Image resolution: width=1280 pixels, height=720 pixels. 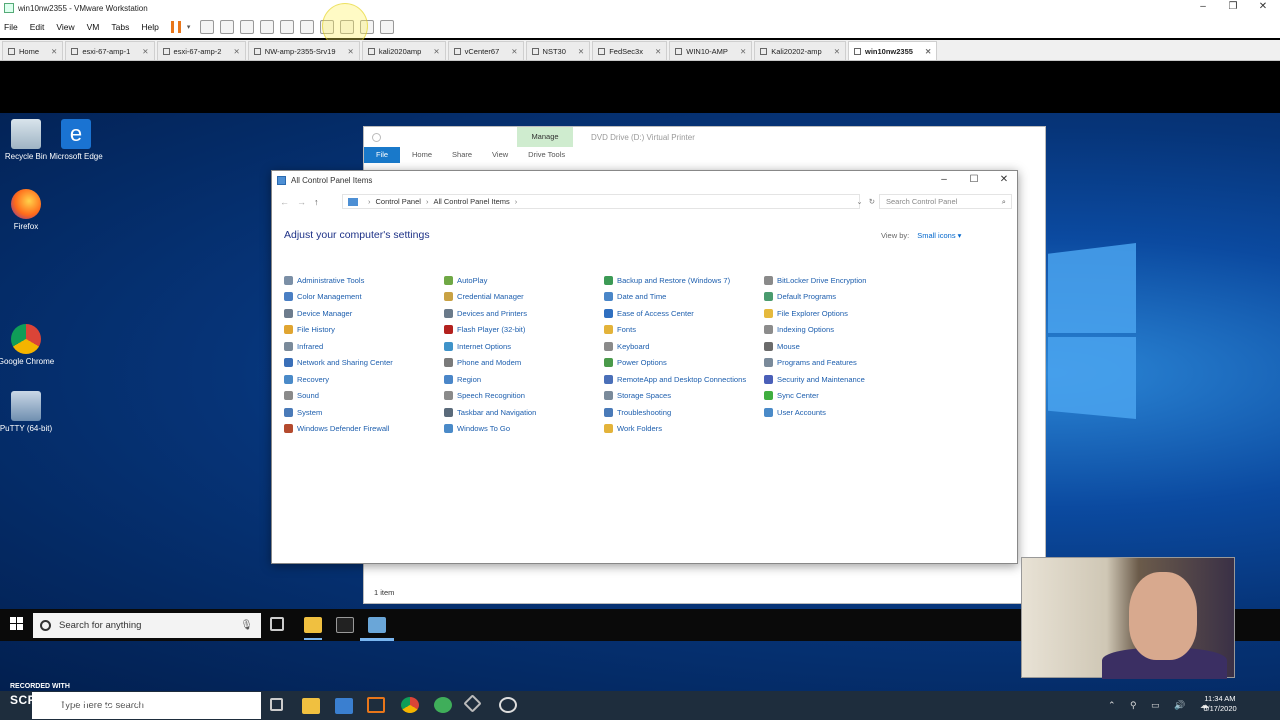 What do you see at coordinates (844, 280) in the screenshot?
I see `control-panel-item: BitLocker Drive Encryption` at bounding box center [844, 280].